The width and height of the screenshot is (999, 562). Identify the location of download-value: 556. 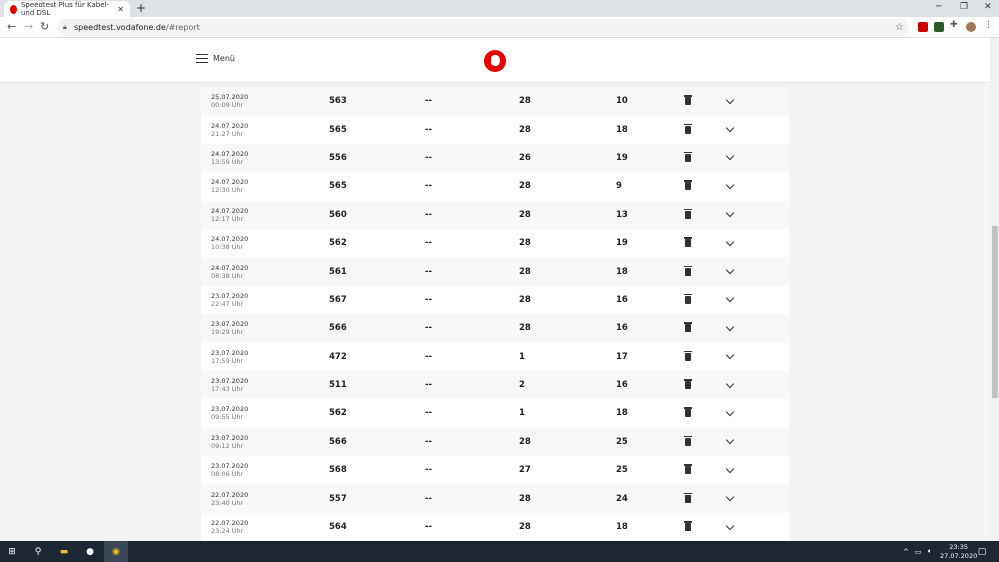
(338, 157).